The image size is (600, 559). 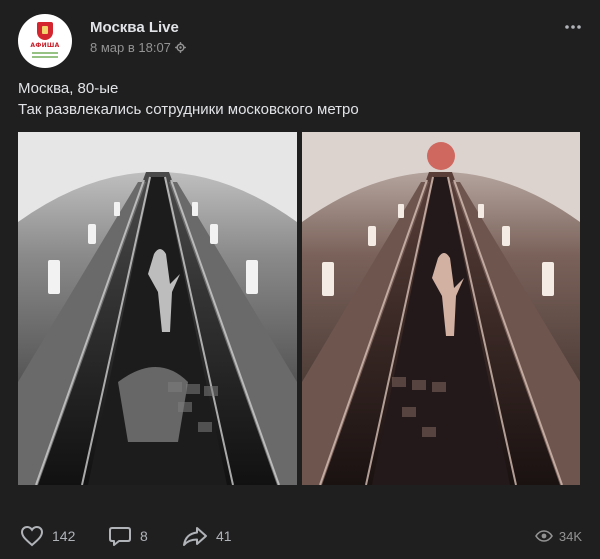 What do you see at coordinates (134, 27) in the screenshot?
I see `author-name: Москва Live` at bounding box center [134, 27].